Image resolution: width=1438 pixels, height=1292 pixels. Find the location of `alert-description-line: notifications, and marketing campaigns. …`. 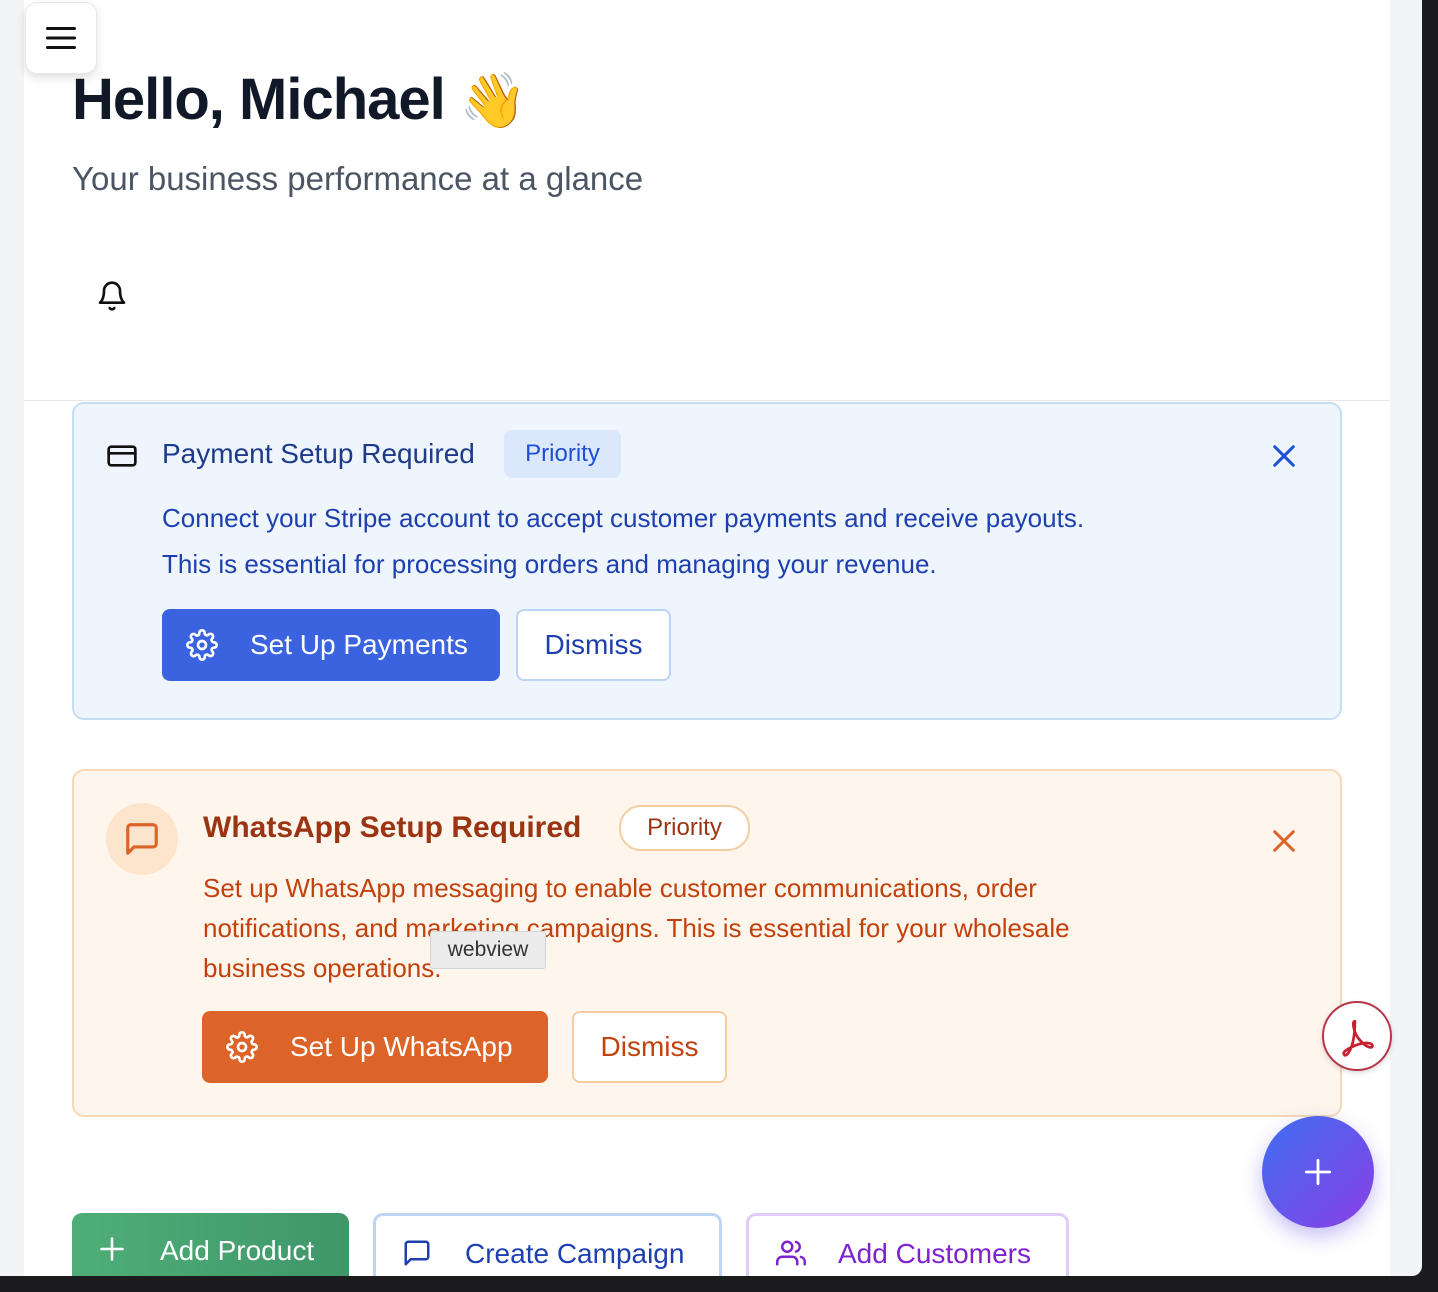

alert-description-line: notifications, and marketing campaigns. … is located at coordinates (636, 928).